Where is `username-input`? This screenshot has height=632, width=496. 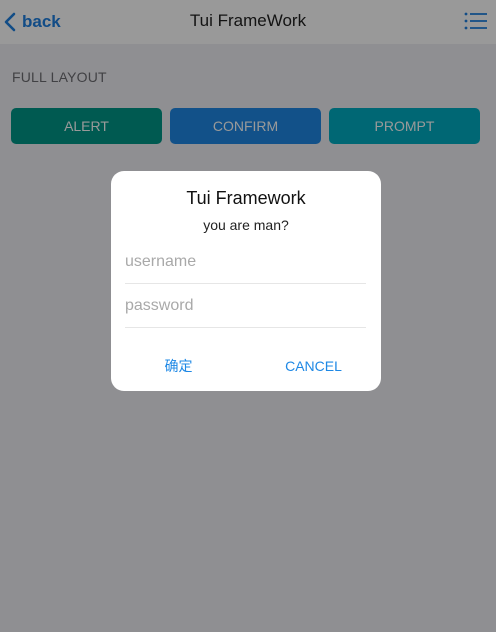 username-input is located at coordinates (245, 262).